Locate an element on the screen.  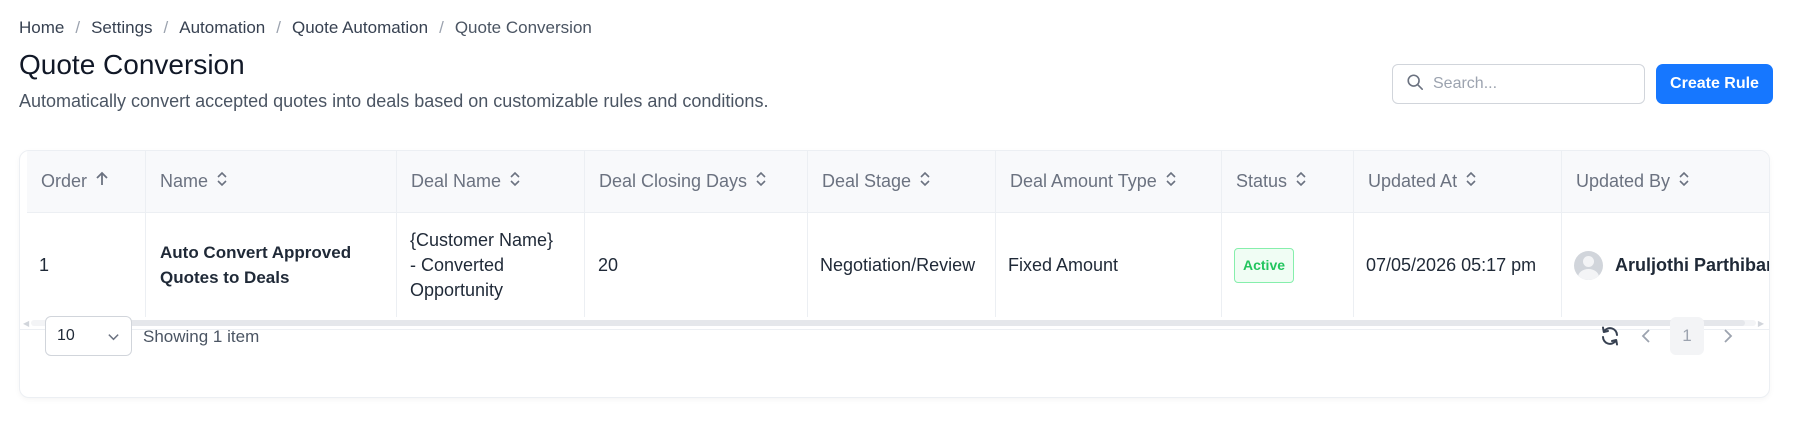
cell-deal-closing-days: 20 is located at coordinates (696, 265).